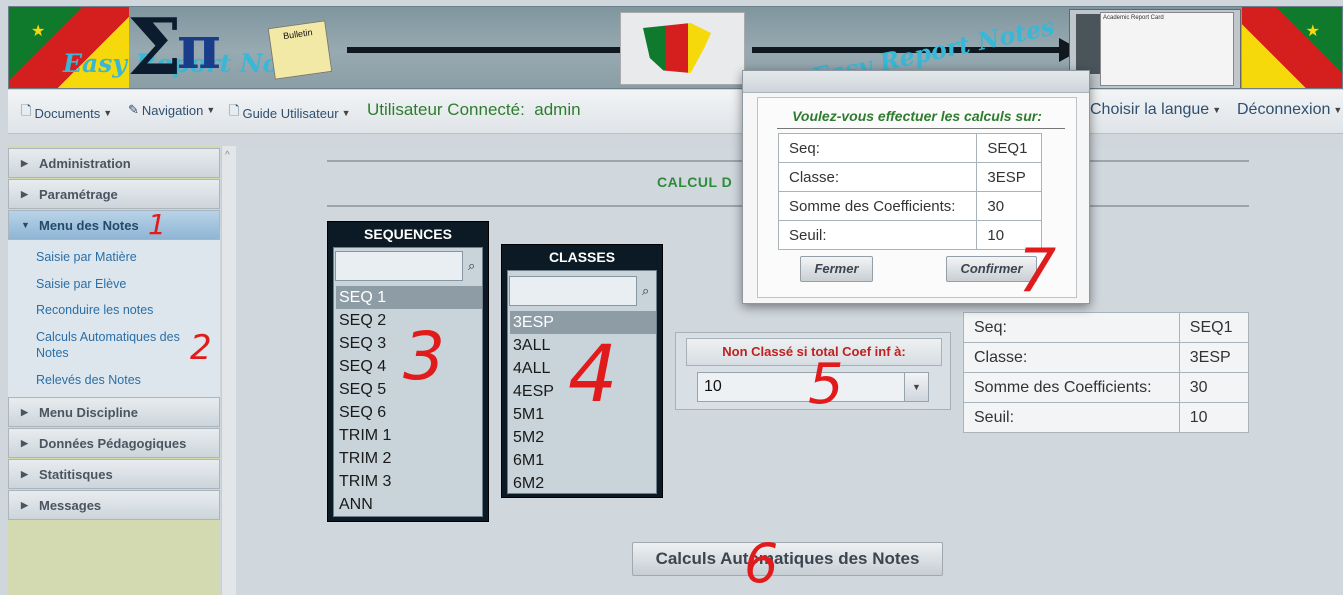 This screenshot has height=595, width=1343. I want to click on sequence-list-item: SEQ 6, so click(409, 412).